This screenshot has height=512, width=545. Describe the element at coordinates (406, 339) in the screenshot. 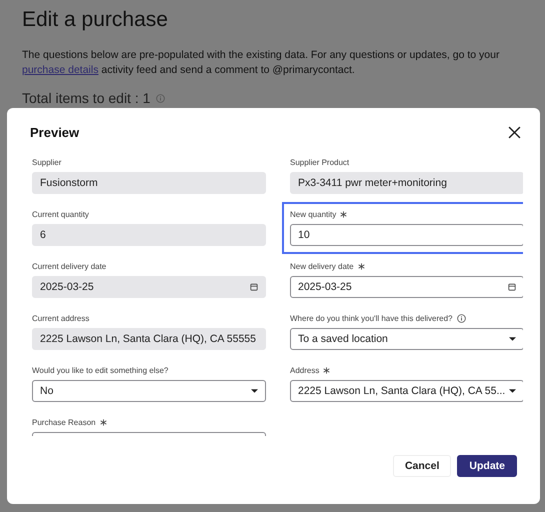

I see `dropdown: To a saved location` at that location.